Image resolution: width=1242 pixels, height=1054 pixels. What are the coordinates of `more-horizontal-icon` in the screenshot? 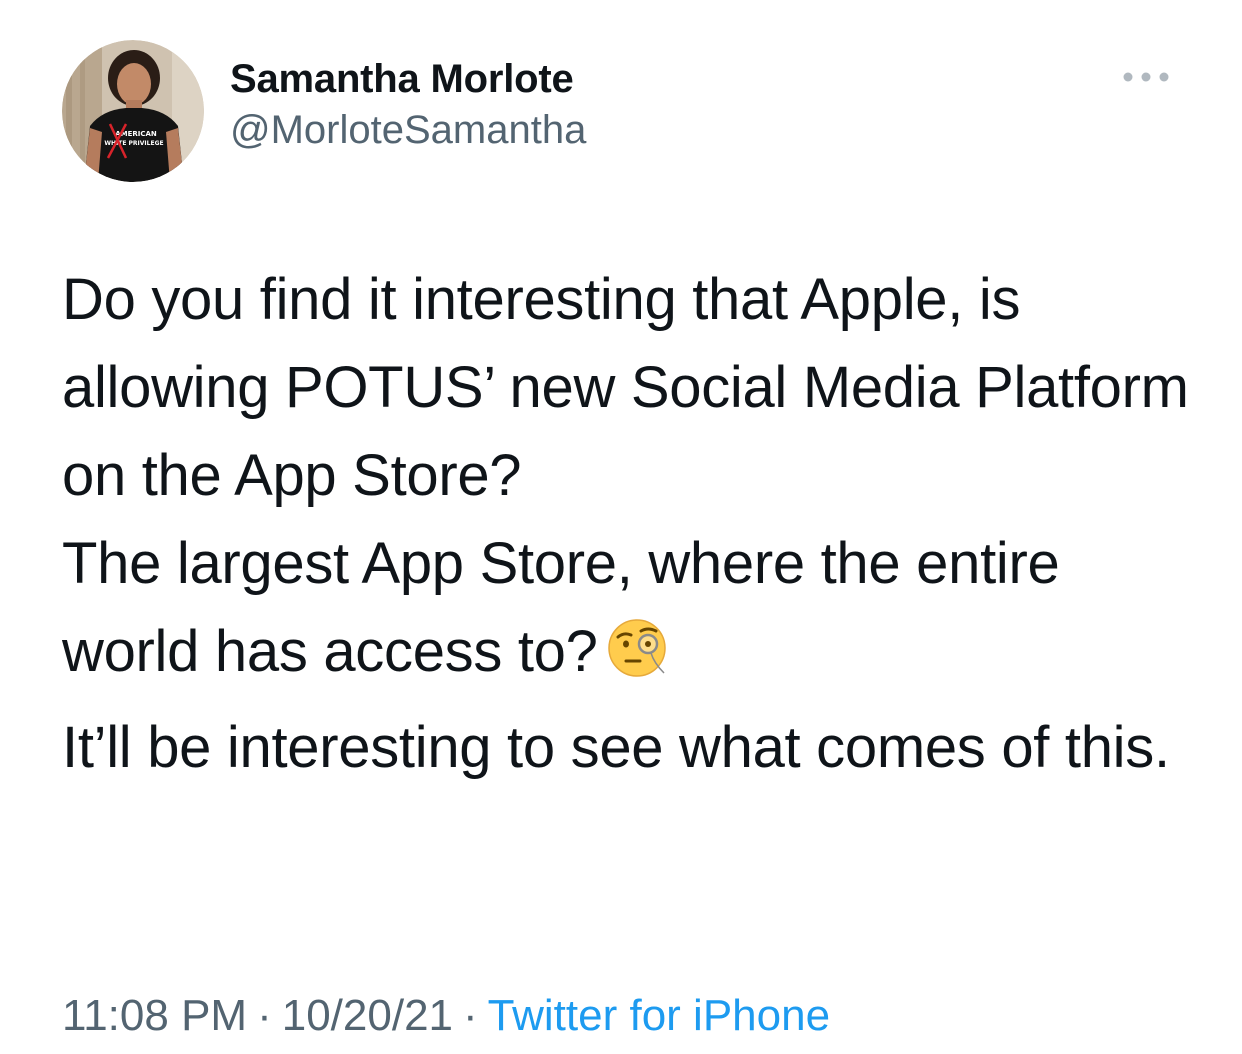 It's located at (1146, 77).